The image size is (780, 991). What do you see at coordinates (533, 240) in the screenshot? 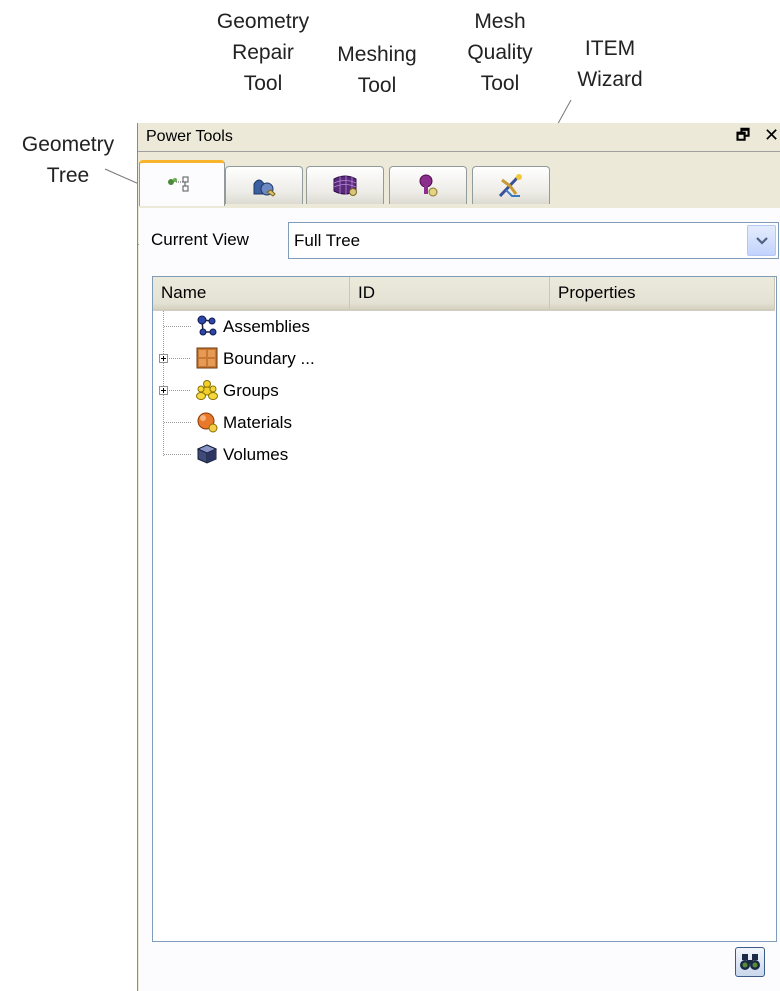
I see `current-view-dropdown: Full Tree` at bounding box center [533, 240].